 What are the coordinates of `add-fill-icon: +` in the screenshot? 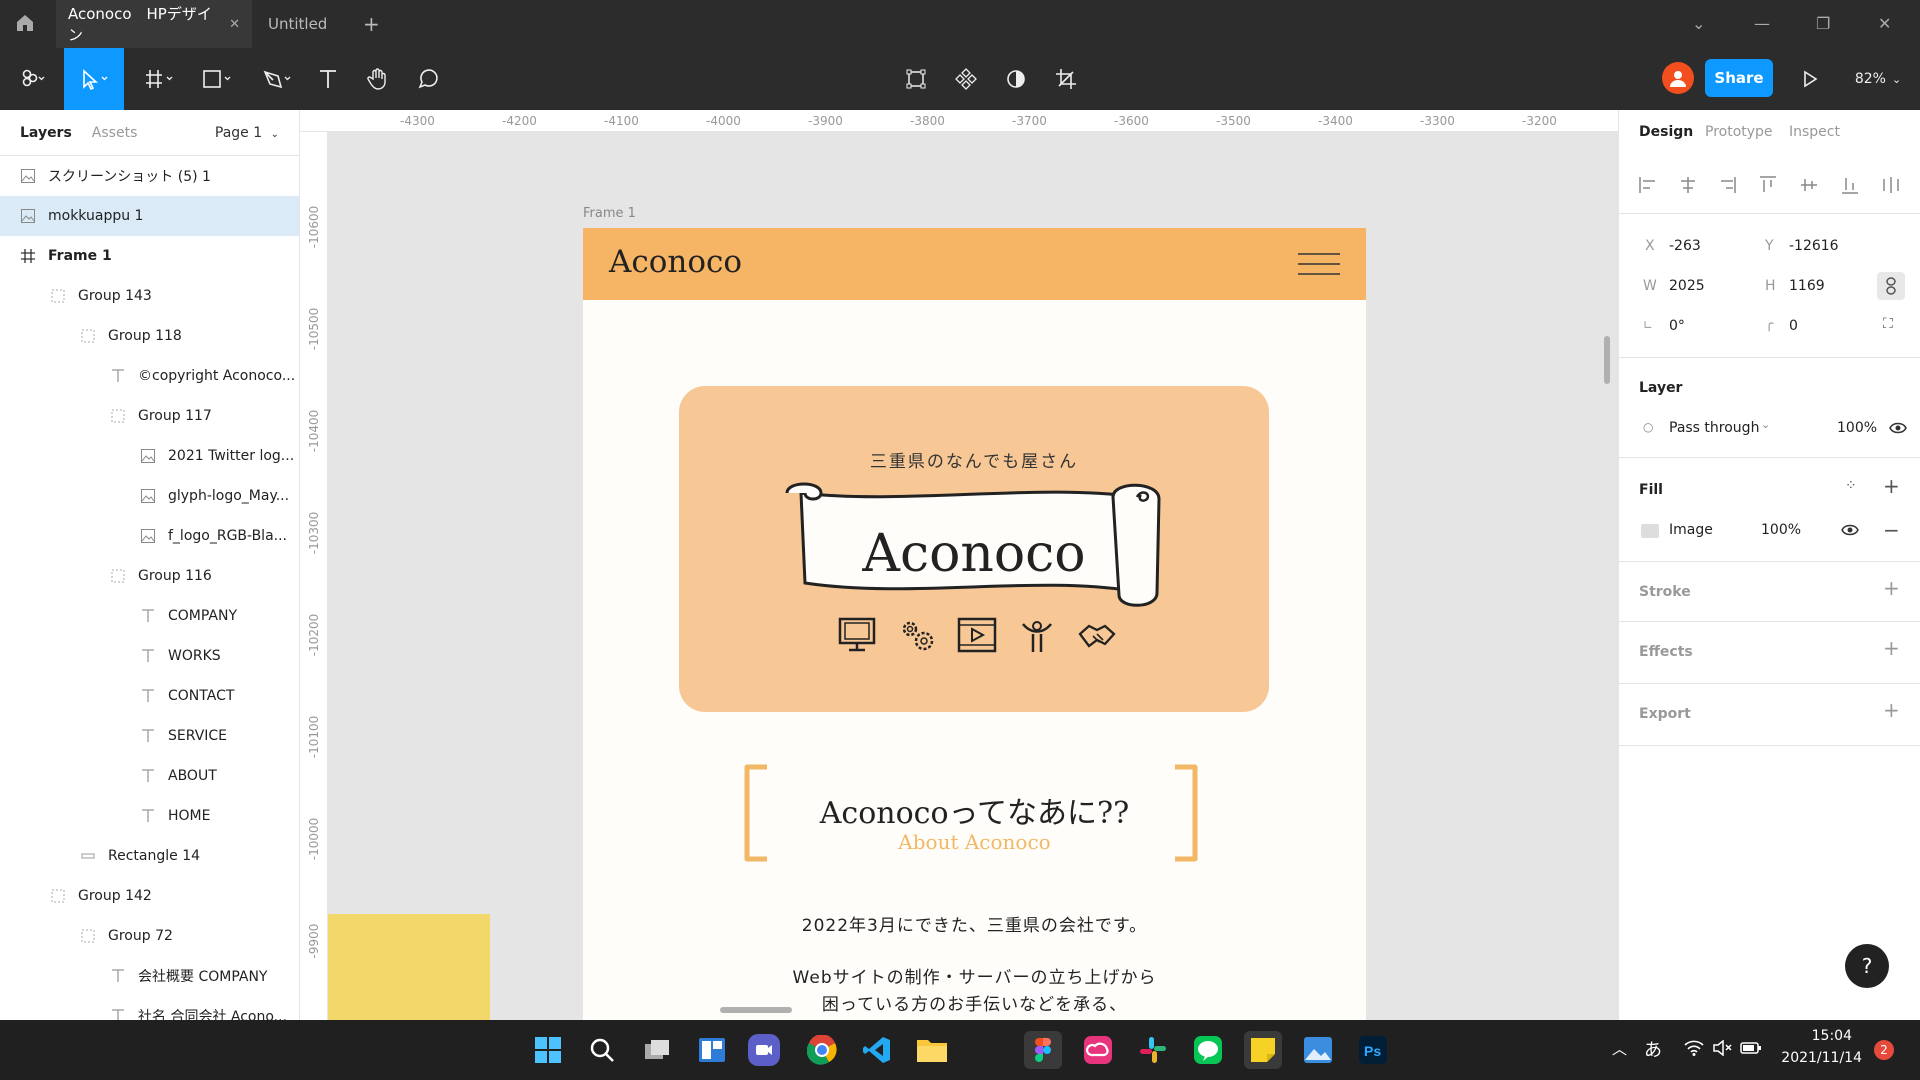 It's located at (1891, 486).